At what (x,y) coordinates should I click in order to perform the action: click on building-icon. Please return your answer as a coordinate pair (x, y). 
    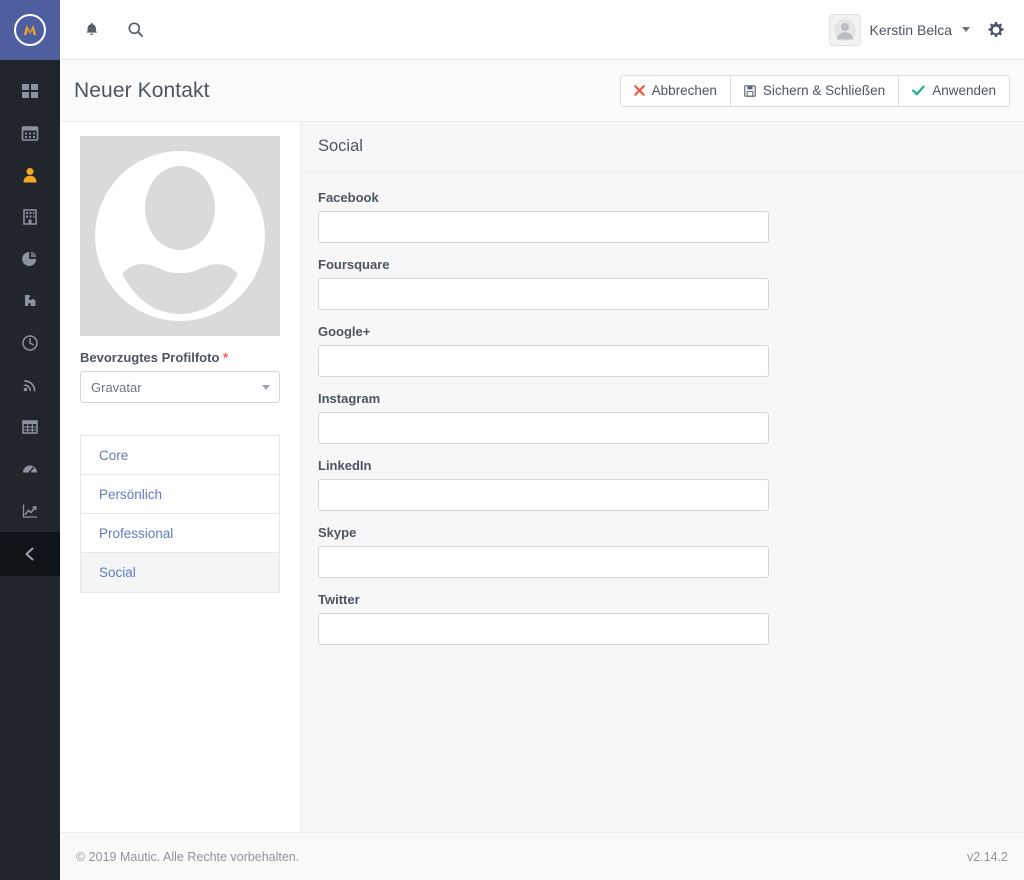
    Looking at the image, I should click on (30, 217).